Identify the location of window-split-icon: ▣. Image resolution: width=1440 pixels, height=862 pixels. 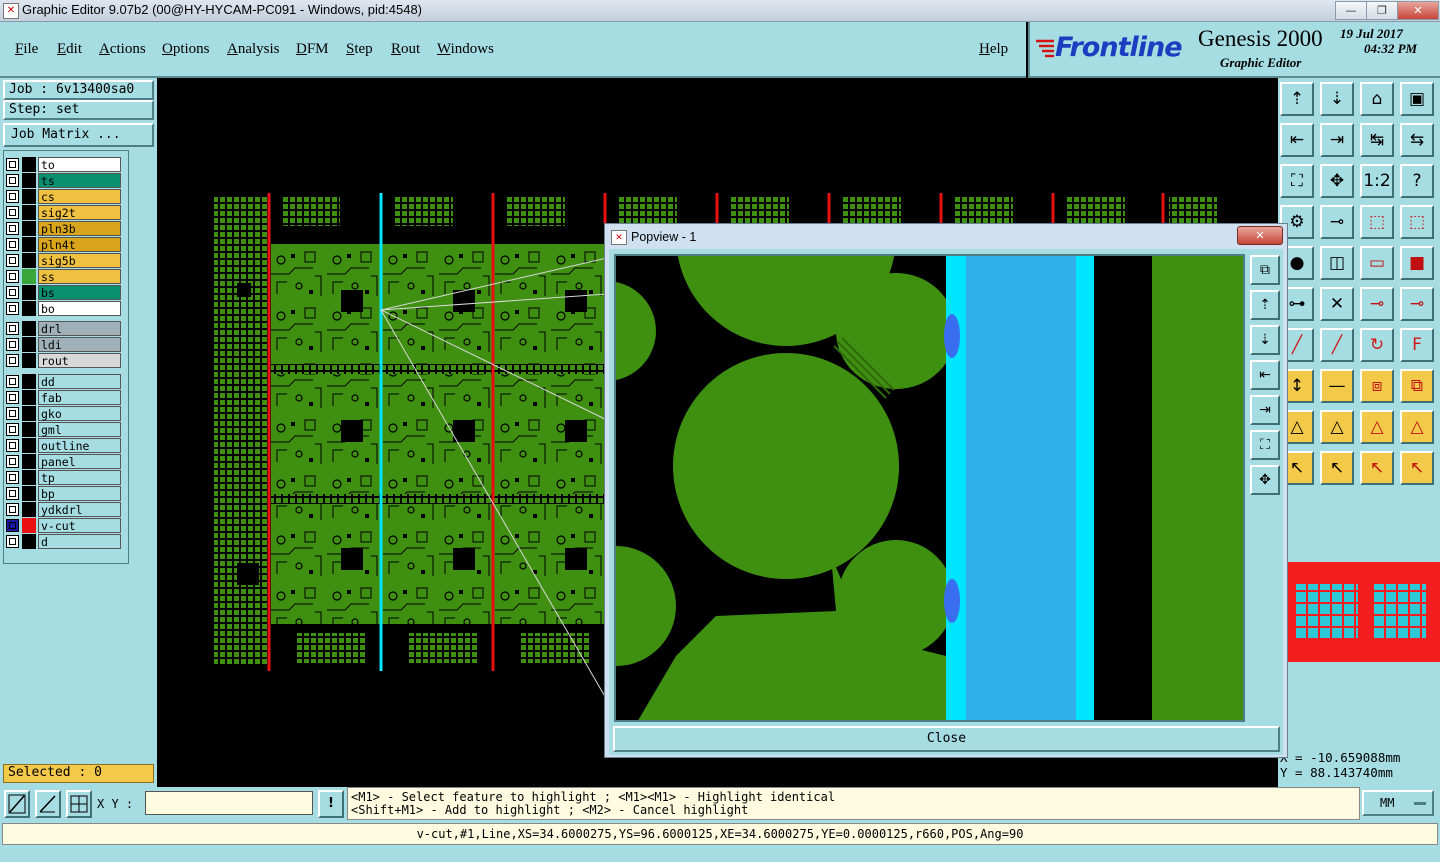
(1417, 99).